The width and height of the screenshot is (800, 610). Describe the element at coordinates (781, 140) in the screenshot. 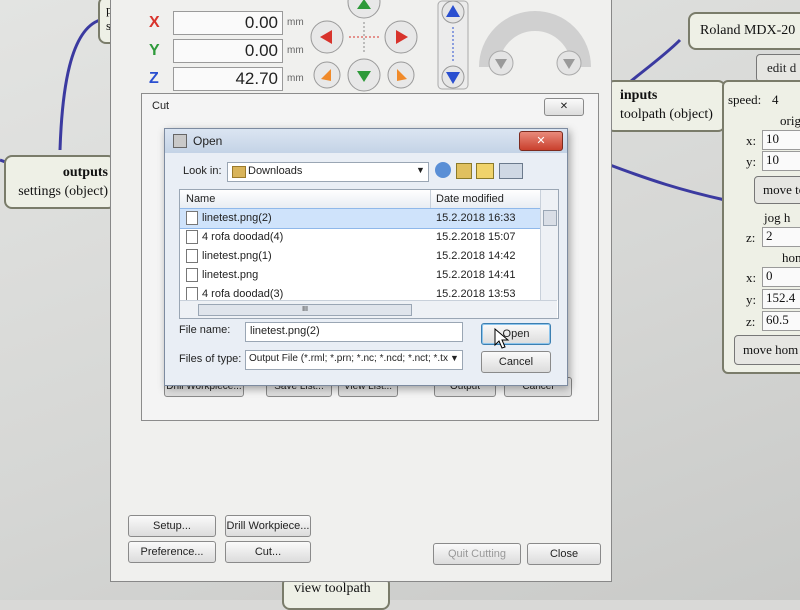

I see `origin-x-field: 10` at that location.